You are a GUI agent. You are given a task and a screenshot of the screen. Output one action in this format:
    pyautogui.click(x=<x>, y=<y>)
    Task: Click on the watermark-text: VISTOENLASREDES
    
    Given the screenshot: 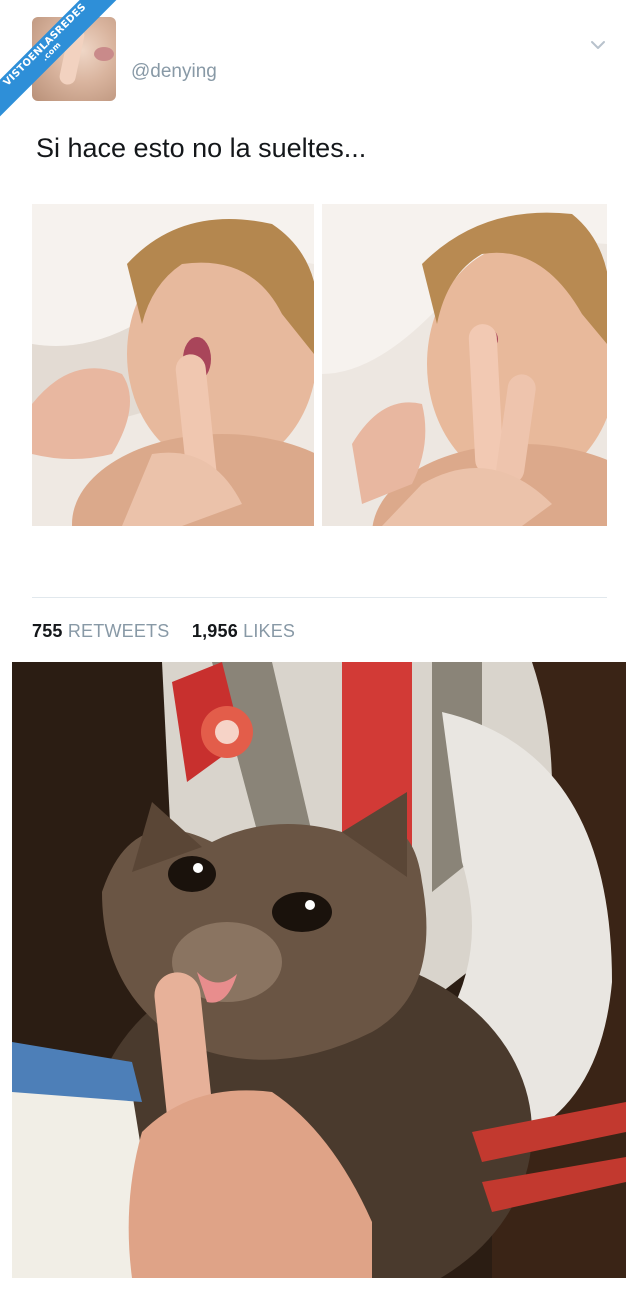 What is the action you would take?
    pyautogui.click(x=45, y=45)
    